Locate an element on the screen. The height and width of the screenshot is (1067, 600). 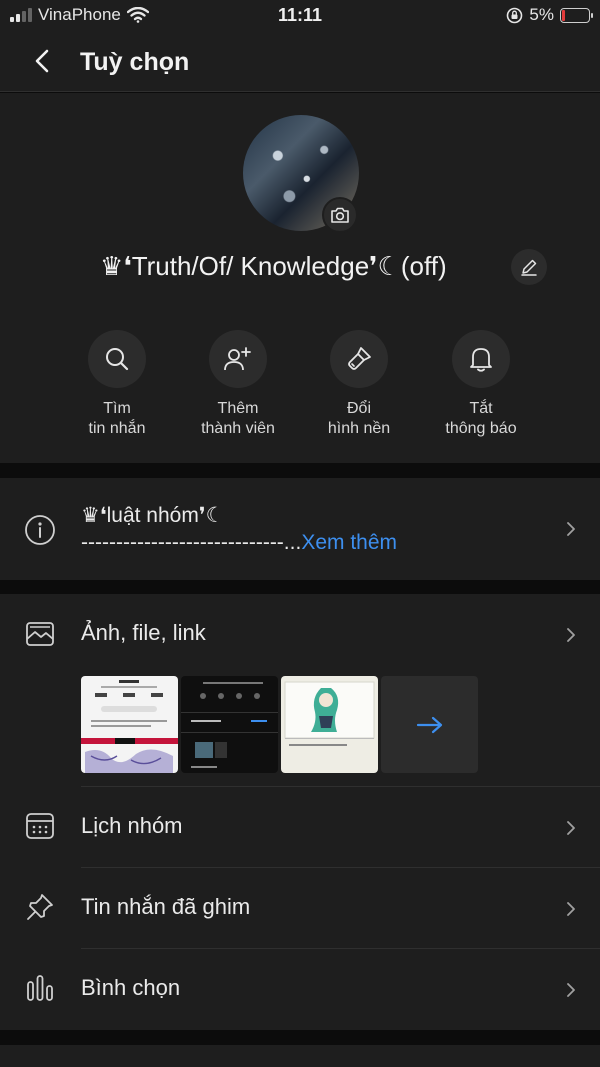
action-label: thông báo is located at coordinates (481, 428).